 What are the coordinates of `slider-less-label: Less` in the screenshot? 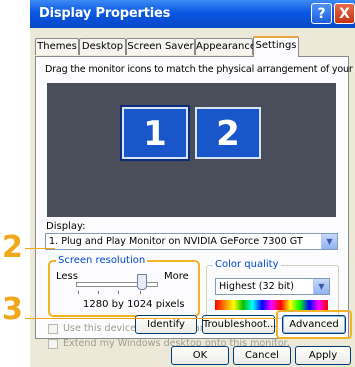 It's located at (67, 276).